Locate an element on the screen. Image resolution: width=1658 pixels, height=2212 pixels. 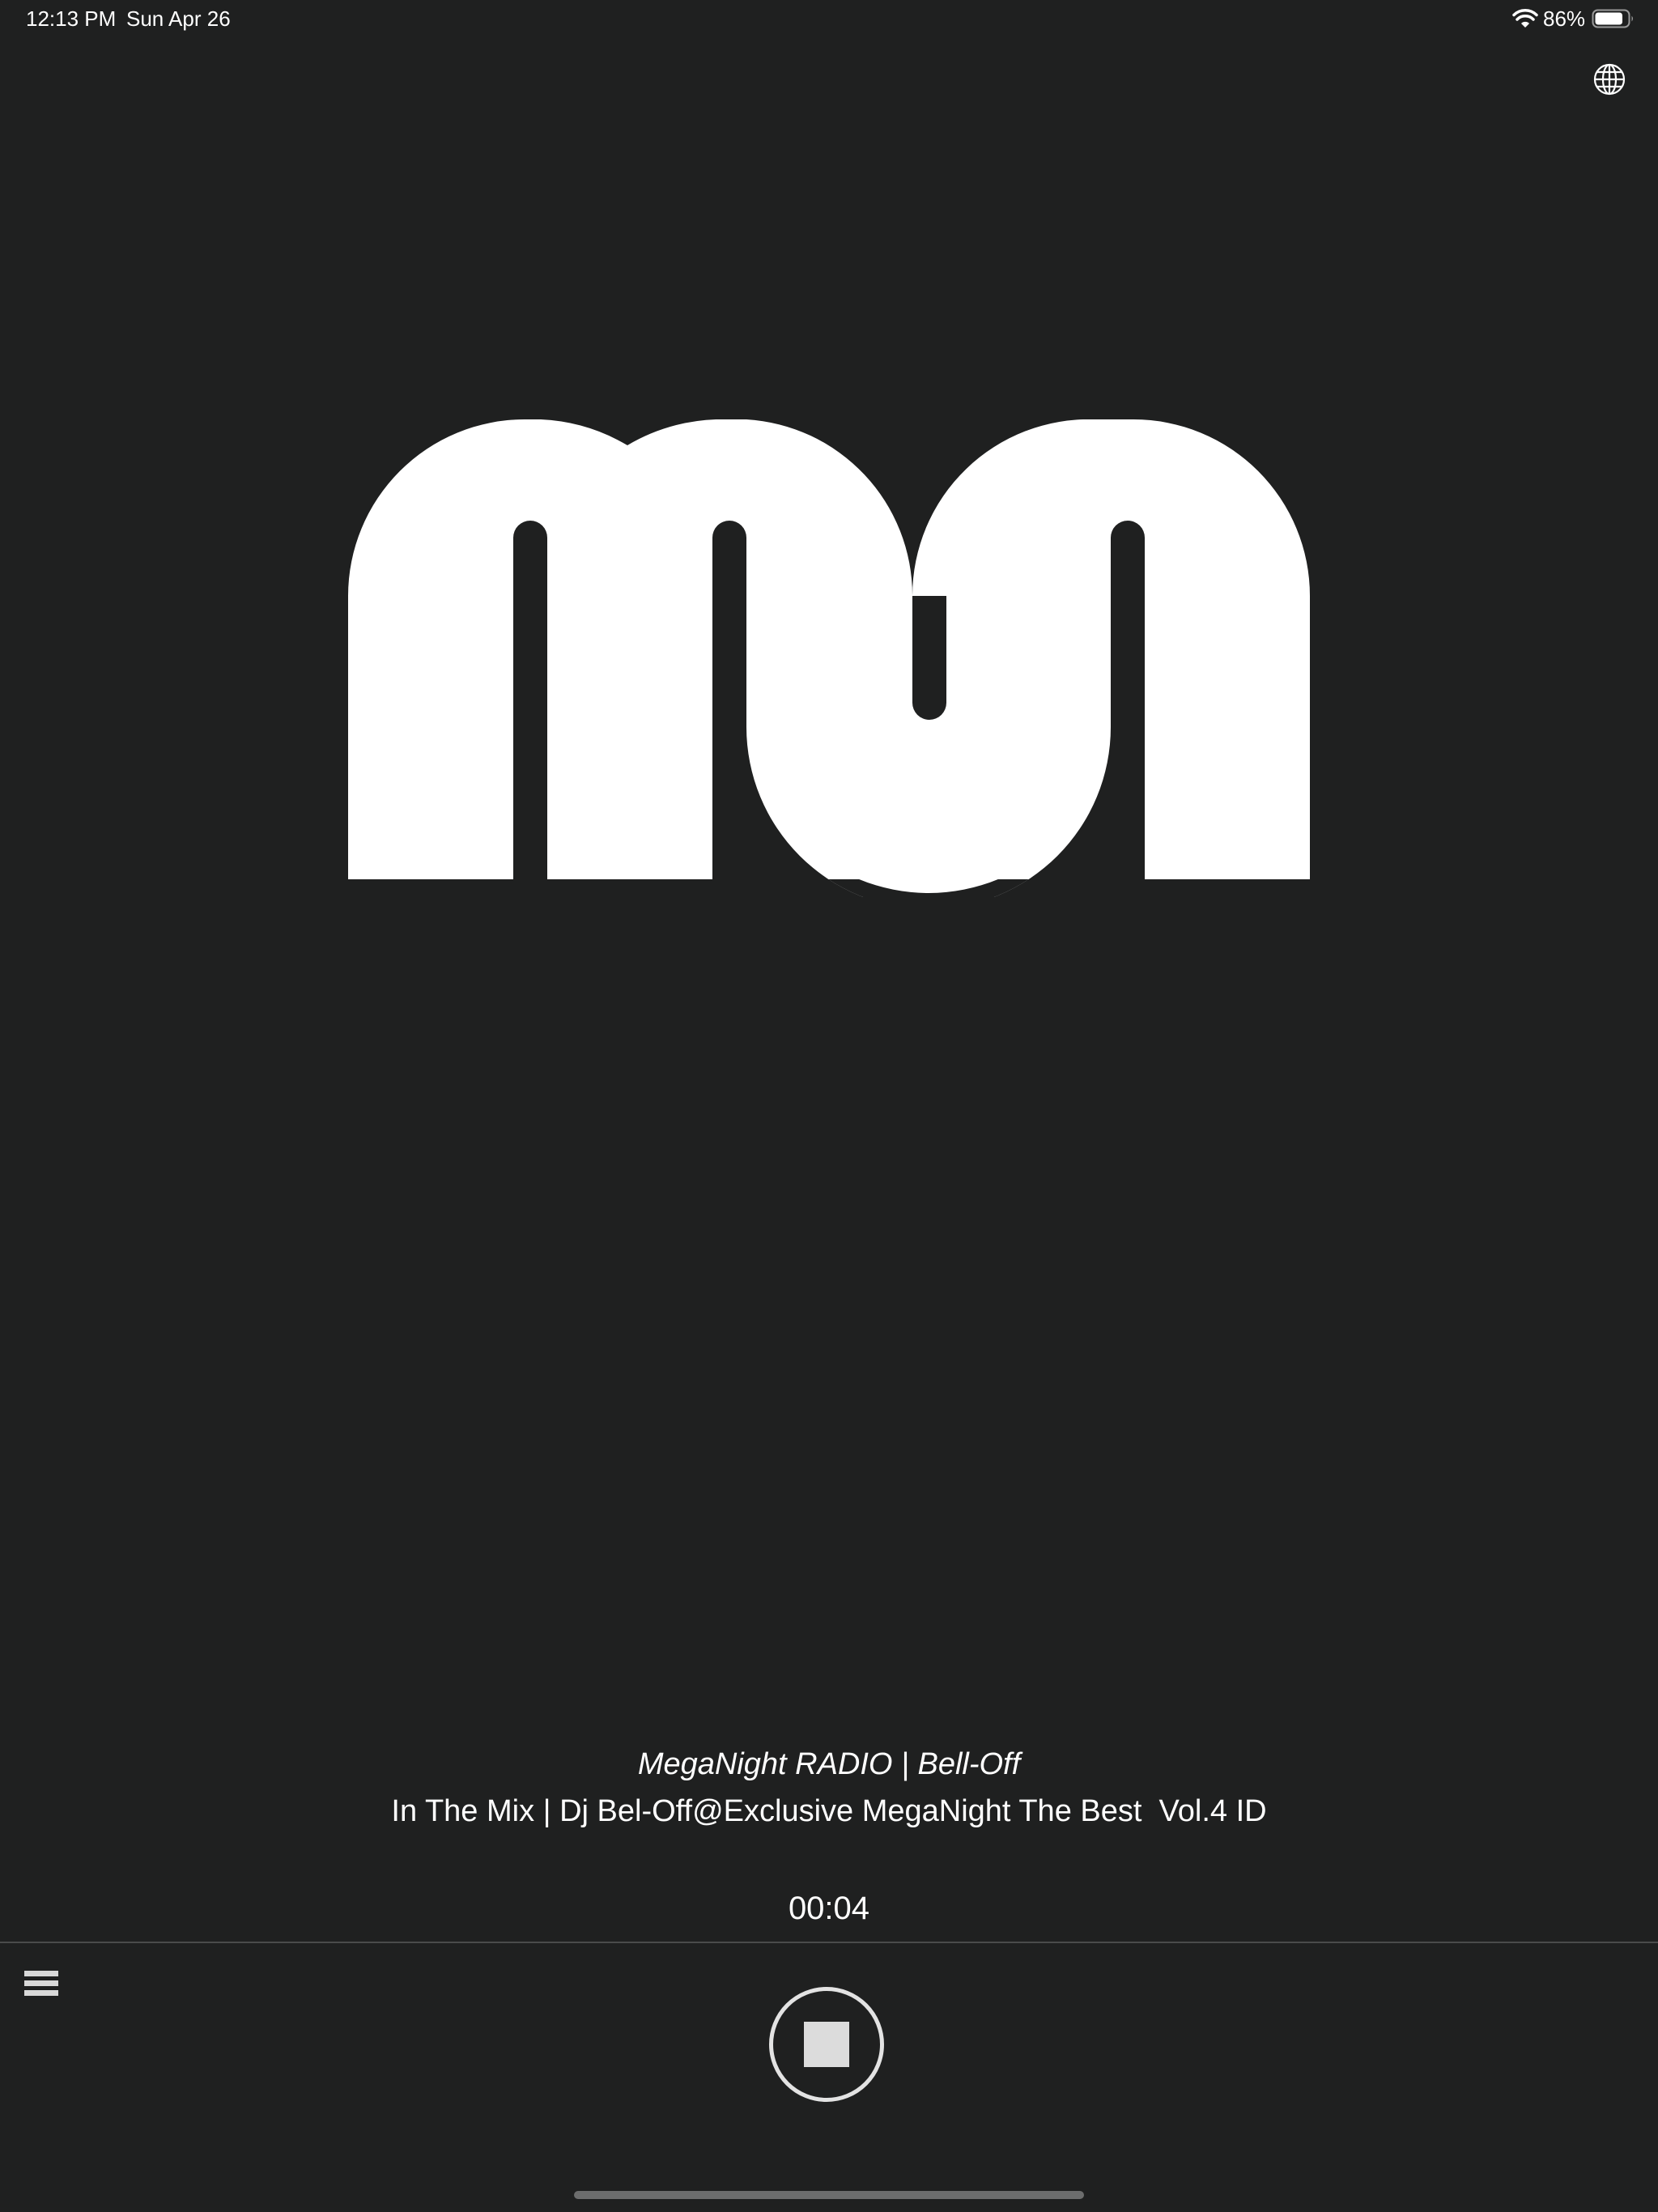
status-time: 12:13 PM is located at coordinates (71, 19).